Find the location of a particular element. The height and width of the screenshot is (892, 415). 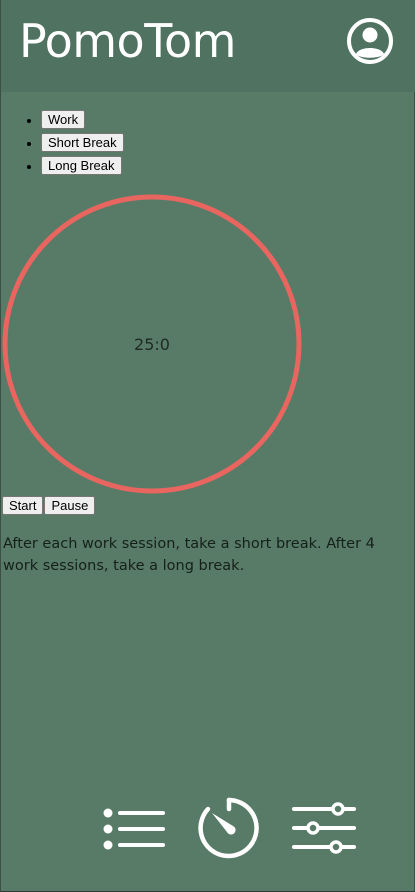

app-title: PomoTom is located at coordinates (127, 41).